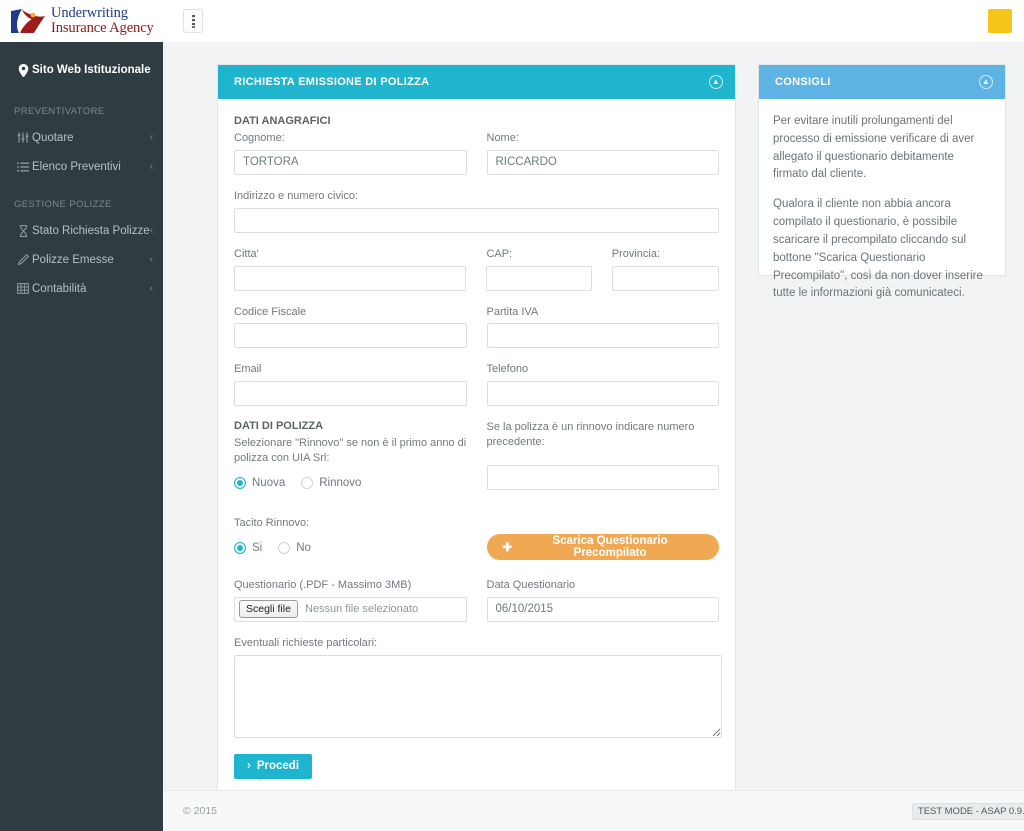 The width and height of the screenshot is (1024, 831). What do you see at coordinates (882, 82) in the screenshot?
I see `tips-panel-header: CONSIGLI ▲` at bounding box center [882, 82].